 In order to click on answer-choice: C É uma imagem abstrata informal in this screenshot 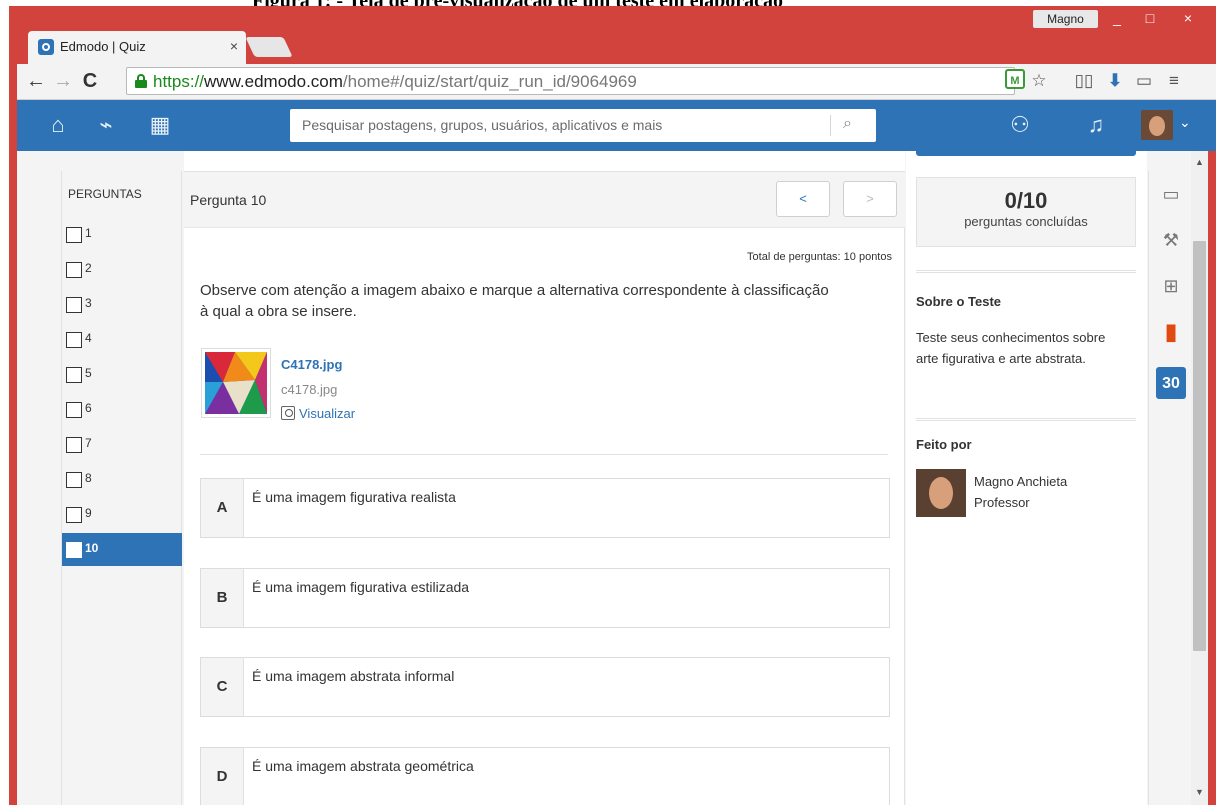, I will do `click(545, 687)`.